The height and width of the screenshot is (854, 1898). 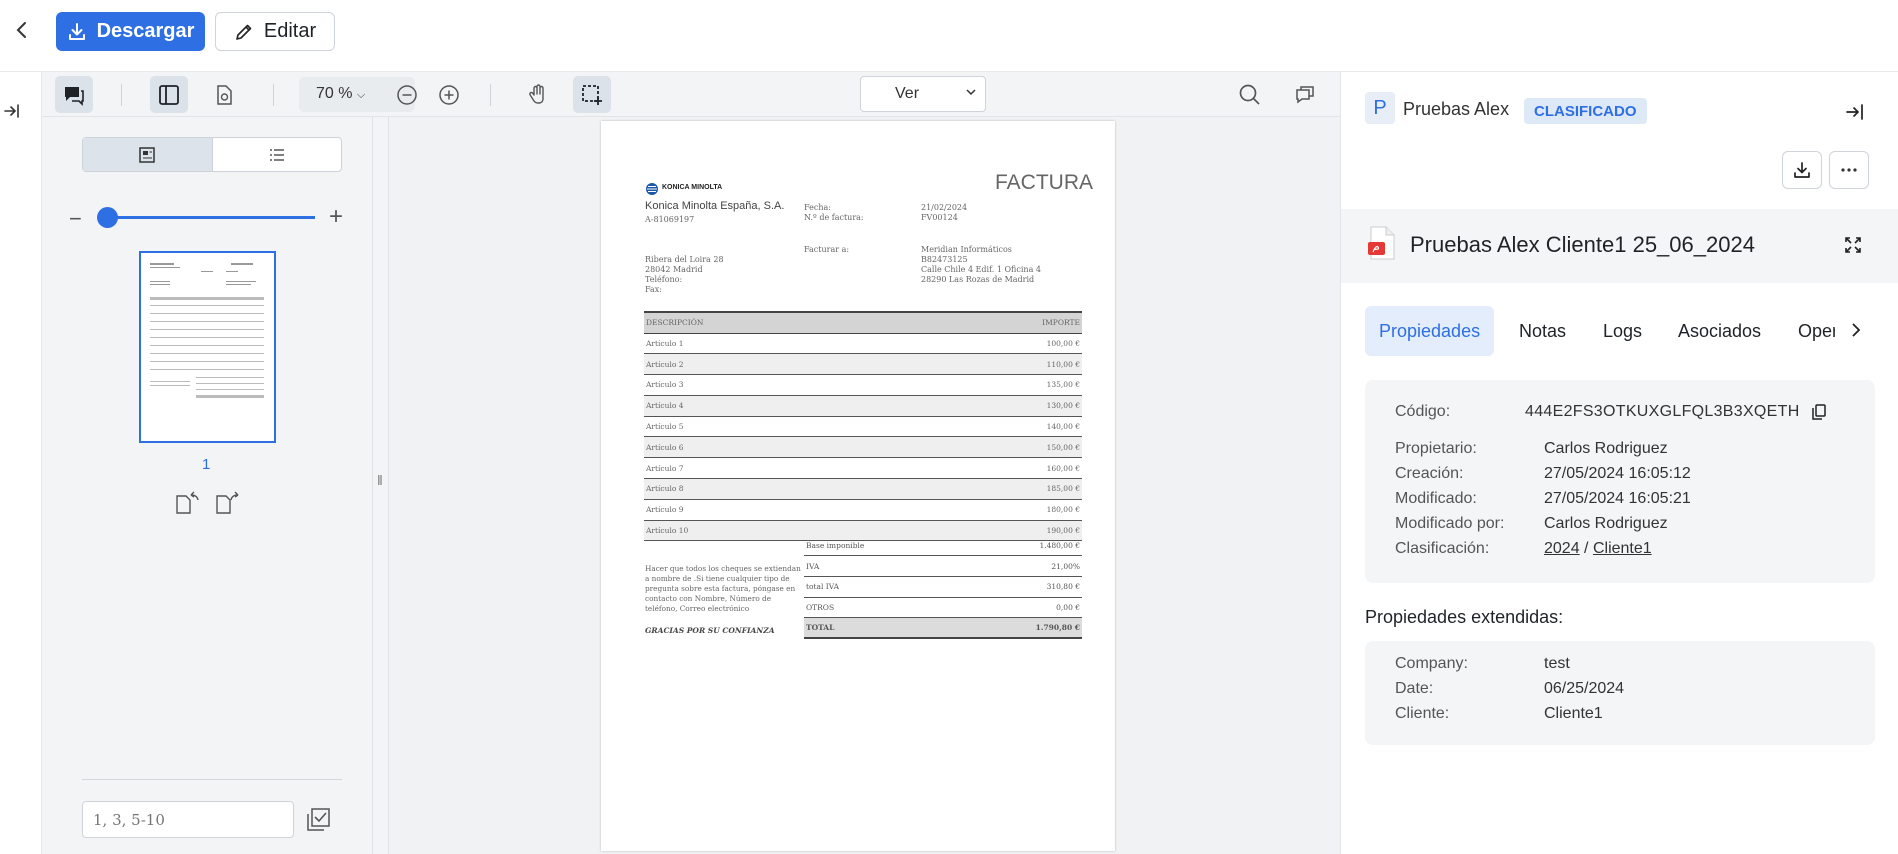 What do you see at coordinates (213, 217) in the screenshot?
I see `thumbnail-size-slider` at bounding box center [213, 217].